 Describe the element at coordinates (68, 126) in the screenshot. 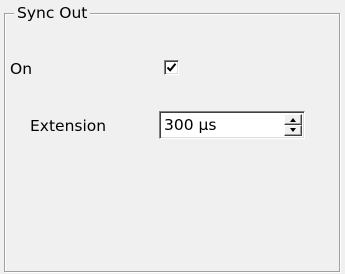

I see `extension-label: Extension` at that location.